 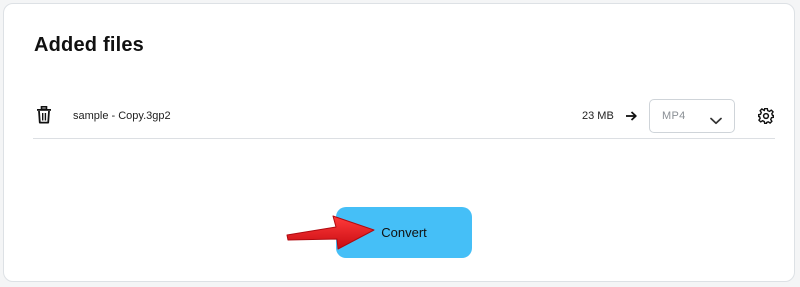 I want to click on file-name: sample - Copy.3gp2, so click(x=122, y=116).